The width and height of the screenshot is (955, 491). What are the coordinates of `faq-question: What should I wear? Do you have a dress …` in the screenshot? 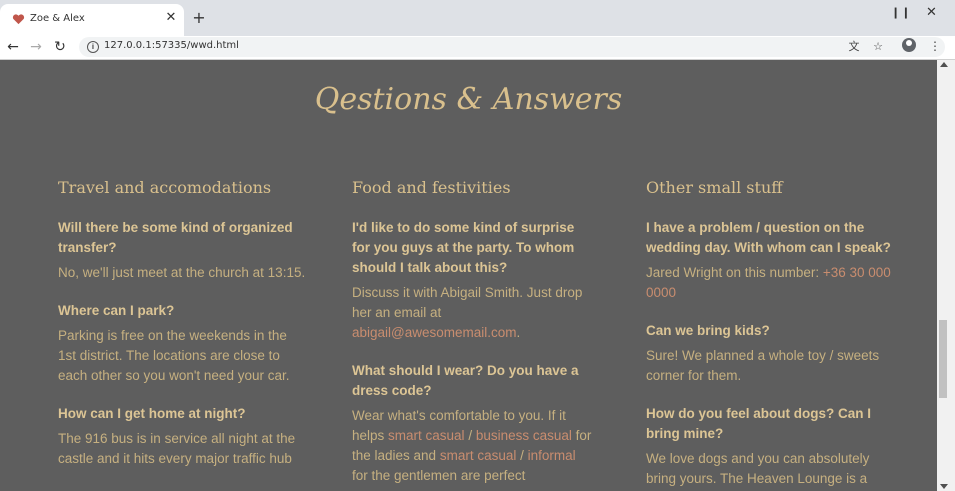 It's located at (465, 380).